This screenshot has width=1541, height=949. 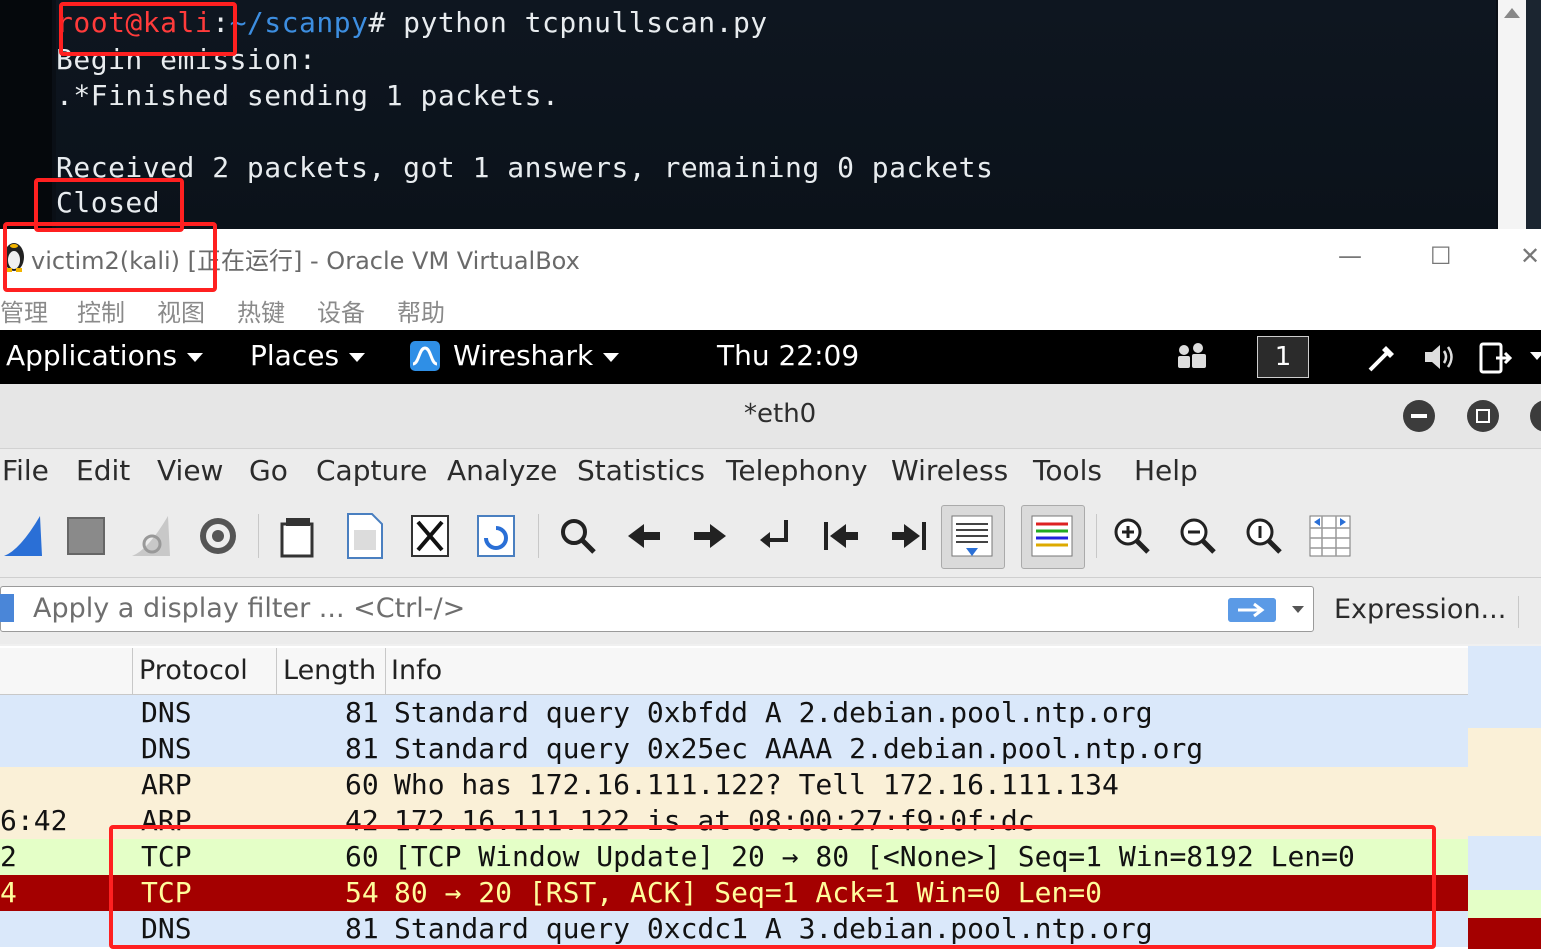 I want to click on vbox-menu-hotkeys: 热键, so click(x=261, y=310).